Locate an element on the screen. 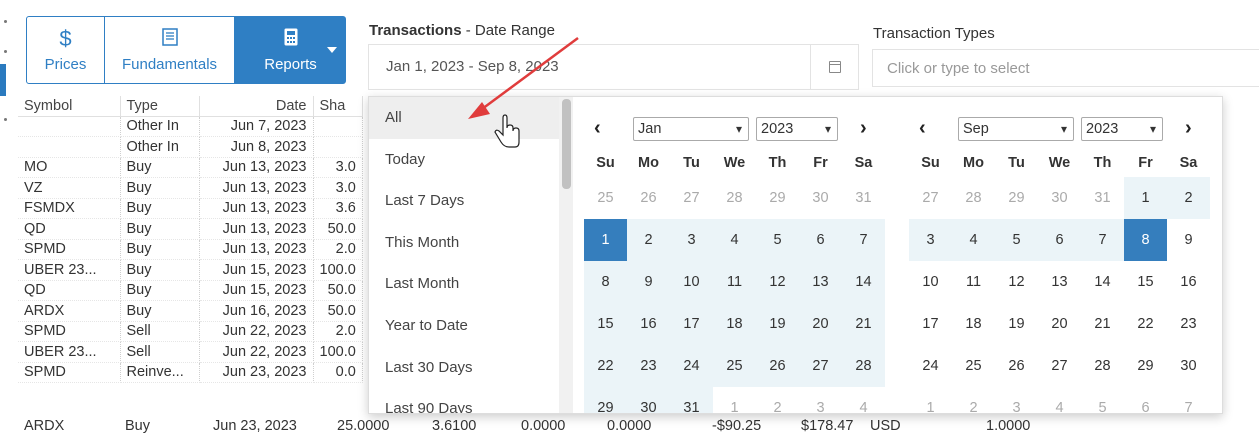 Image resolution: width=1259 pixels, height=437 pixels. table-row: Other In Jun 8, 2023 is located at coordinates (190, 147).